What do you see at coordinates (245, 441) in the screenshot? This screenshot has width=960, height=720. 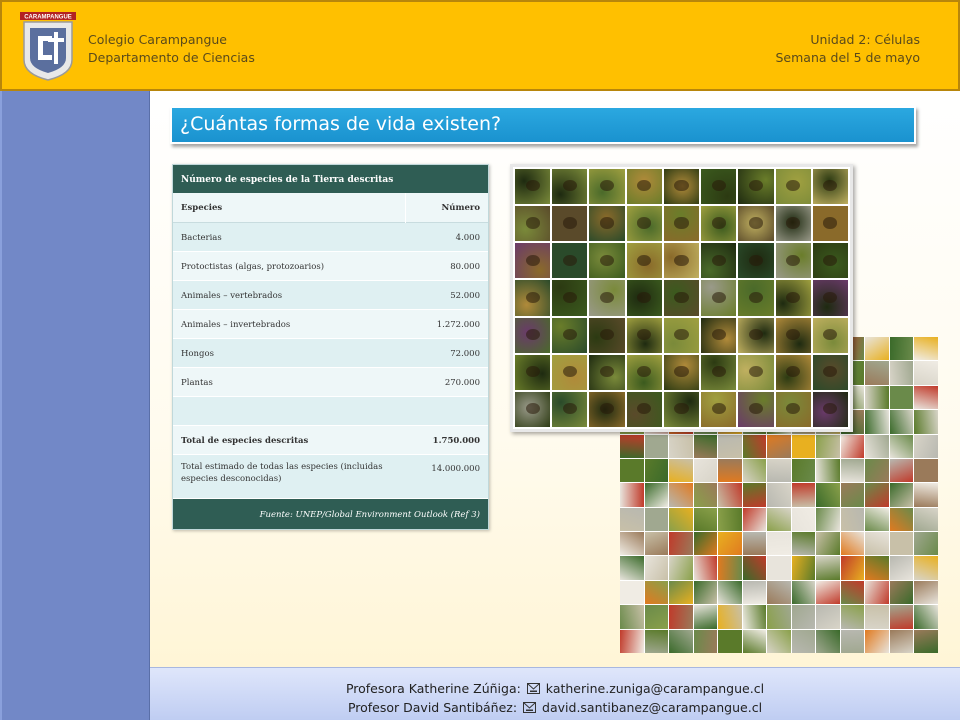 I see `total-label: Total de especies descritas` at bounding box center [245, 441].